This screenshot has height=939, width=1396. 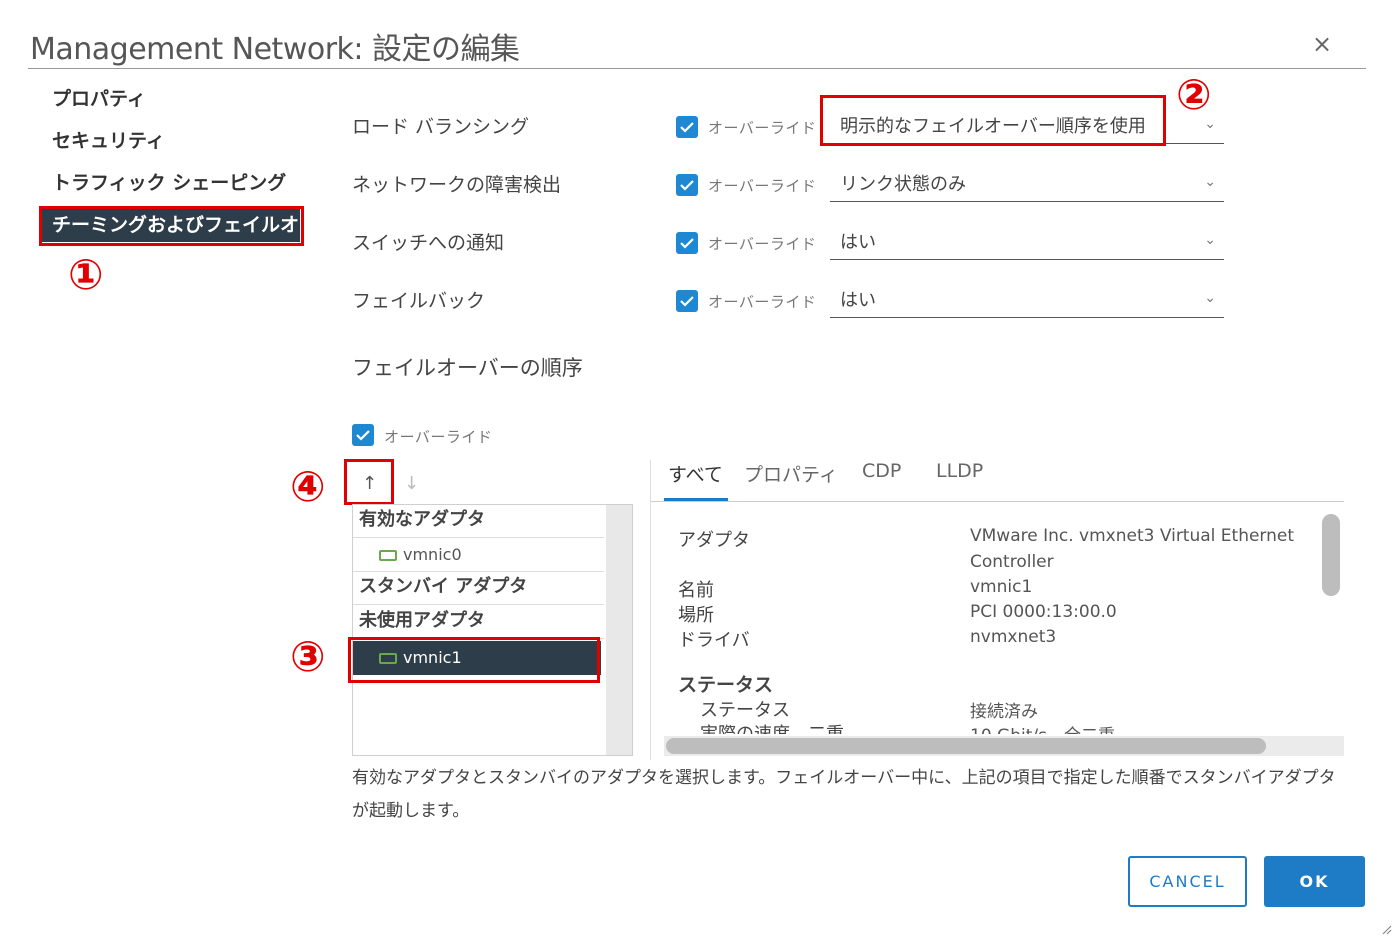 What do you see at coordinates (1314, 881) in the screenshot?
I see `ok-button: OK` at bounding box center [1314, 881].